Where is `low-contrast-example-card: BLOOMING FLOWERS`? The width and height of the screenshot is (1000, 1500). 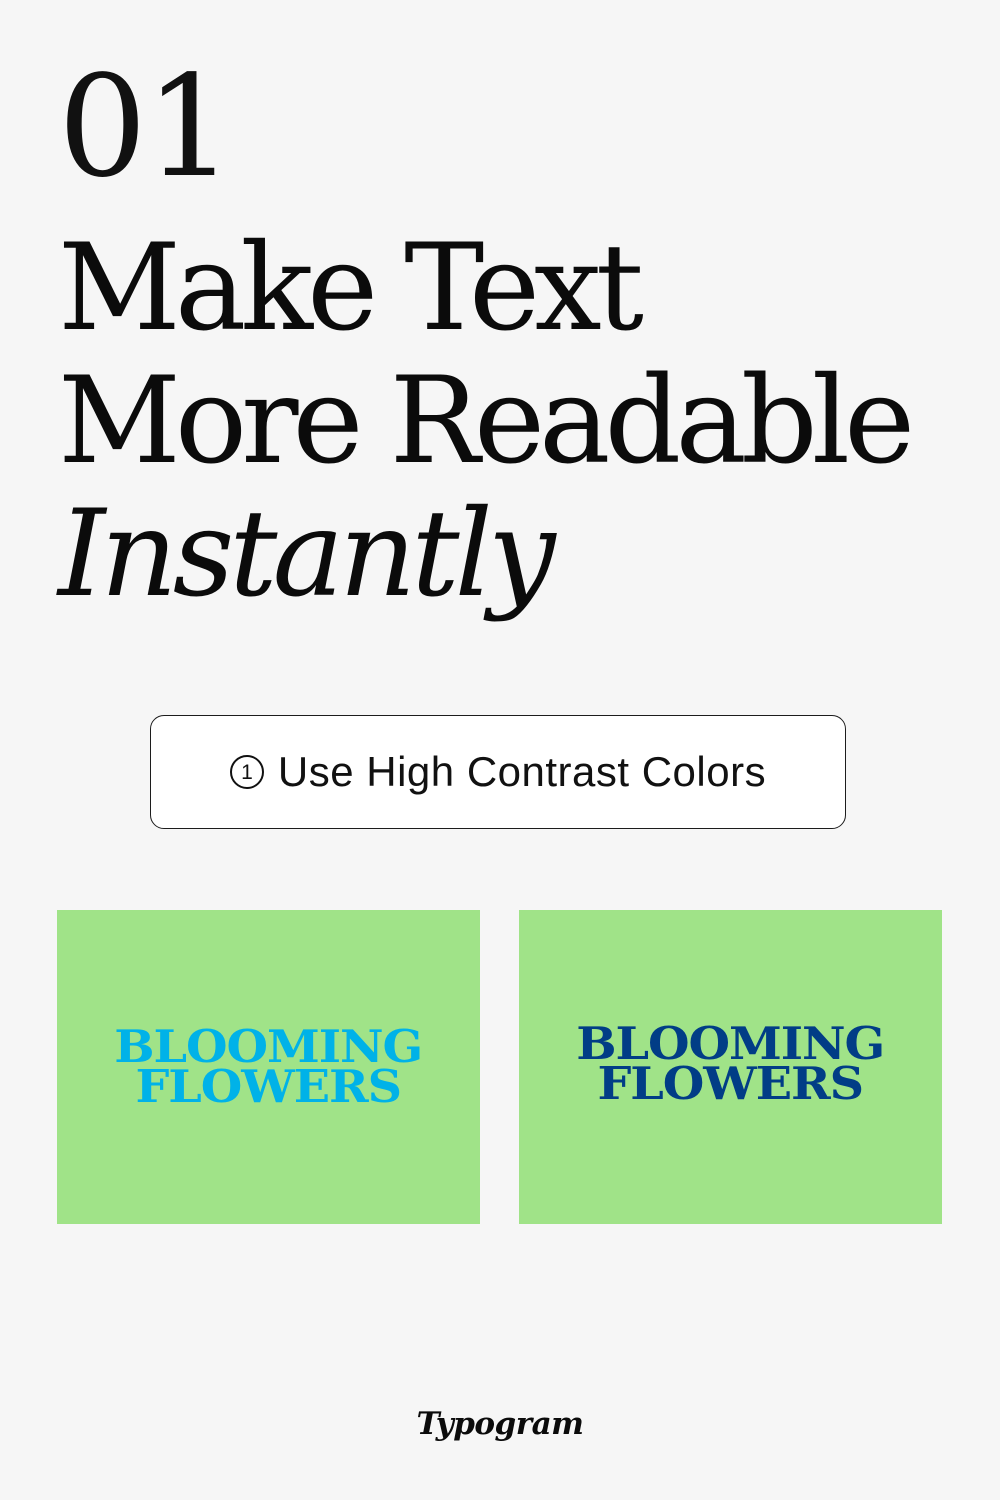 low-contrast-example-card: BLOOMING FLOWERS is located at coordinates (268, 1067).